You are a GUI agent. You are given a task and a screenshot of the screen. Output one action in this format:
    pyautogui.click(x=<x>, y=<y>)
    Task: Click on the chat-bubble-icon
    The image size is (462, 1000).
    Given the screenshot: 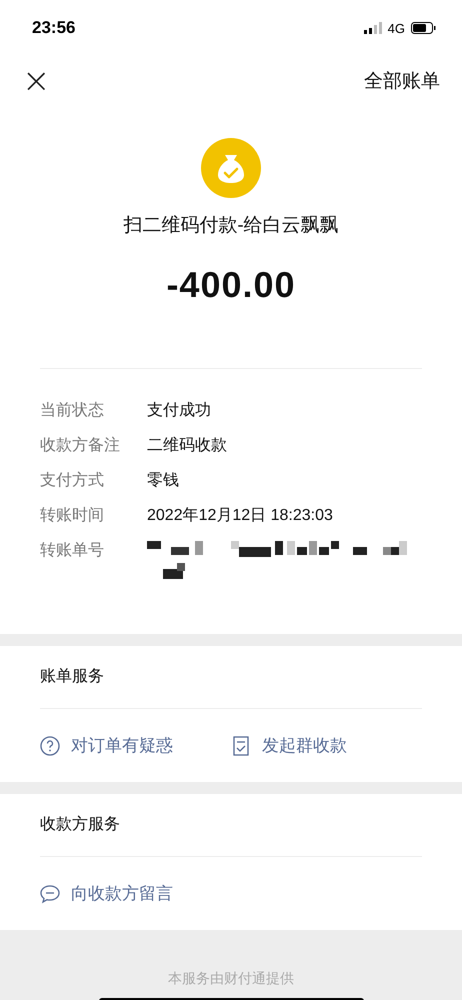 What is the action you would take?
    pyautogui.click(x=50, y=894)
    